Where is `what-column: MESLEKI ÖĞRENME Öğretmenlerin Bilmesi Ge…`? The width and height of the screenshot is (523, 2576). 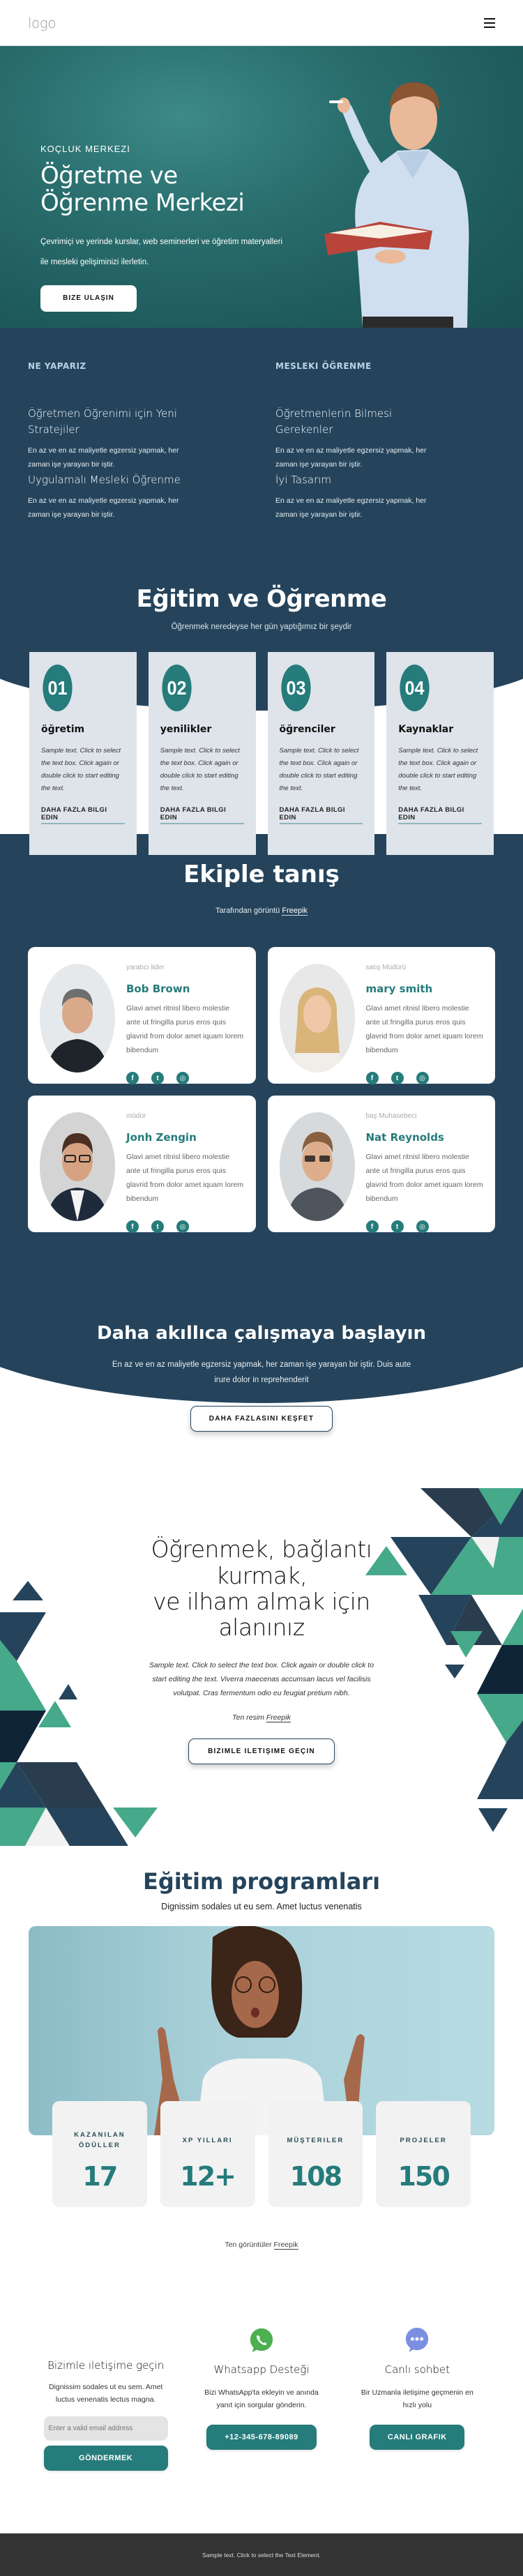
what-column: MESLEKI ÖĞRENME Öğretmenlerin Bilmesi Ge… is located at coordinates (385, 441).